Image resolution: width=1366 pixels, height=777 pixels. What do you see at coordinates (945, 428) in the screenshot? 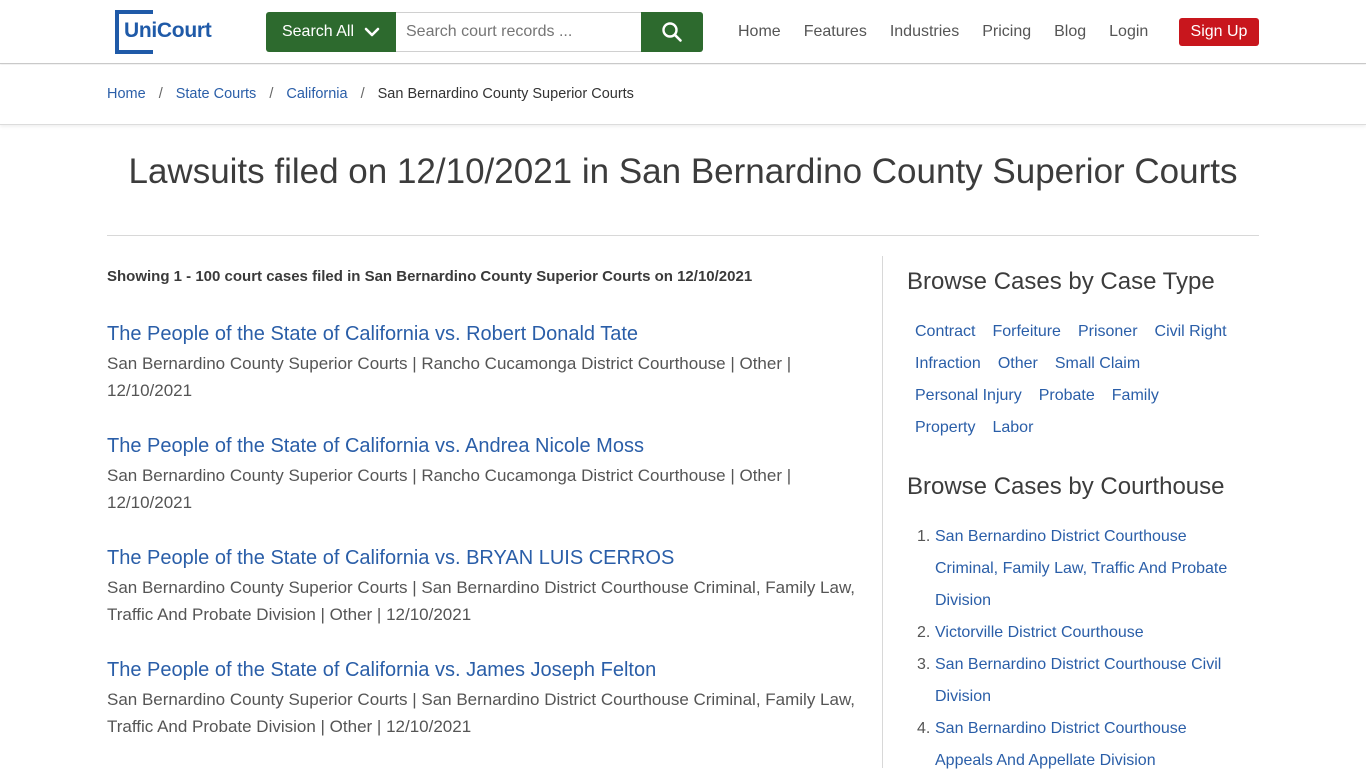
I see `case-type-link: Property` at bounding box center [945, 428].